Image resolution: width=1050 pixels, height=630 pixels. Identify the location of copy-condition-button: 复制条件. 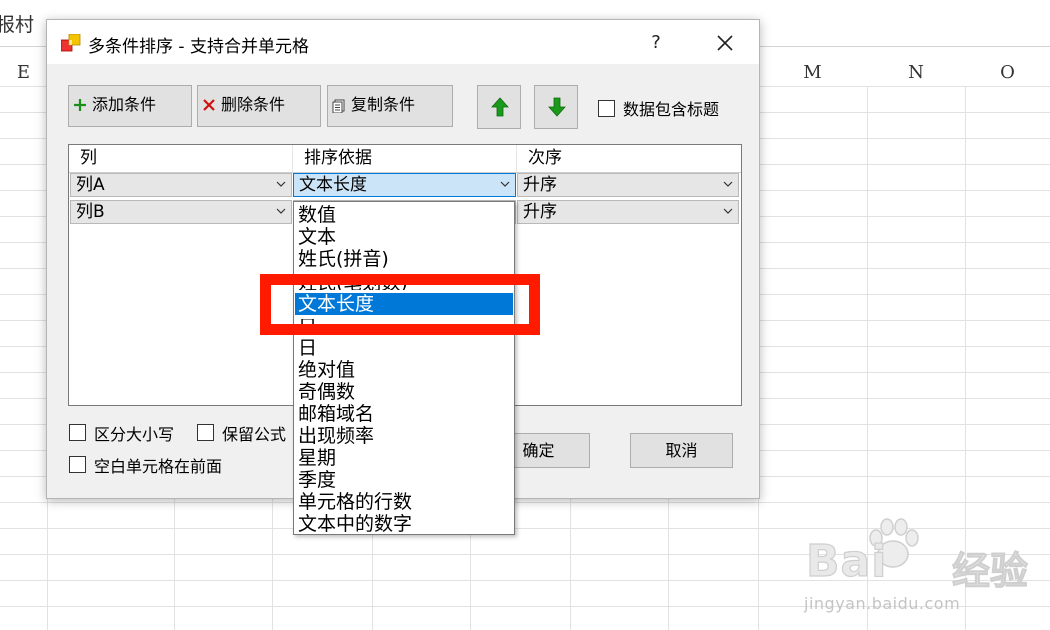
(390, 106).